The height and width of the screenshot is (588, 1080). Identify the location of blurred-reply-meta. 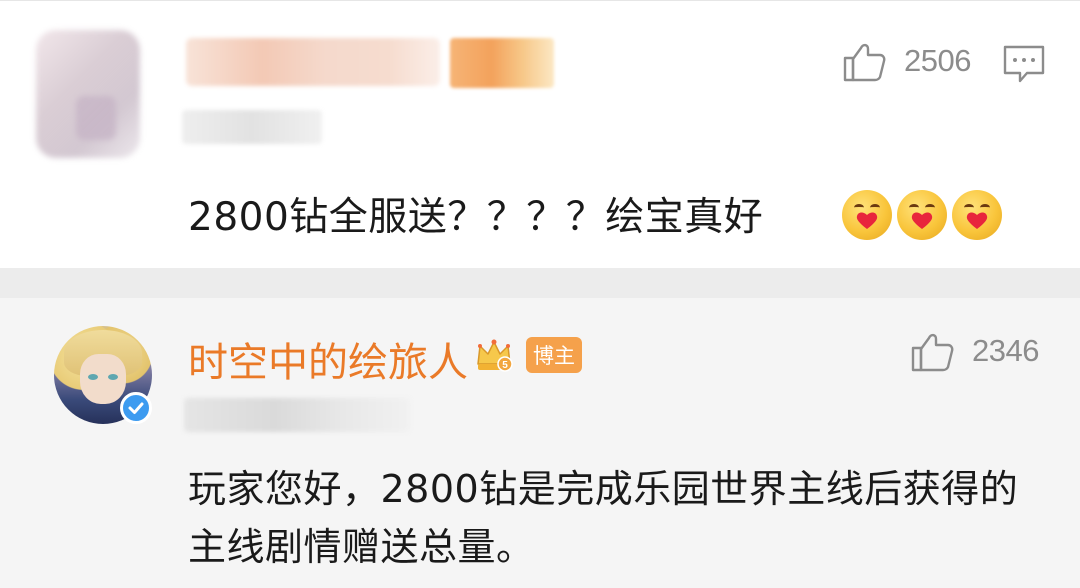
(297, 415).